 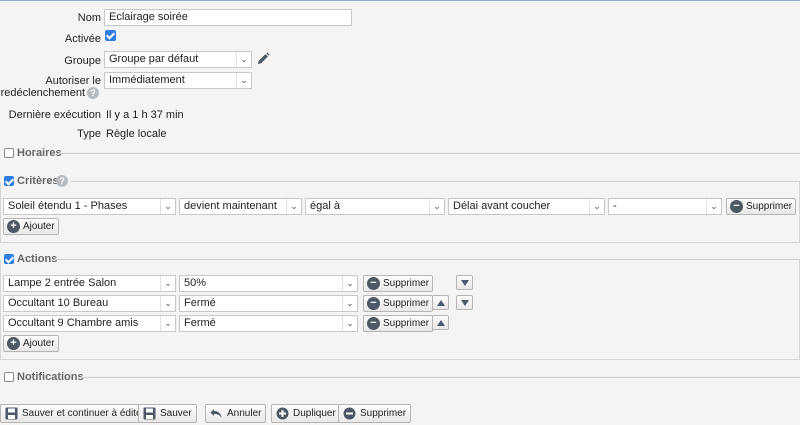 I want to click on critere-device-select: Soleil étendu 1 - Phases ⌄, so click(x=89, y=206).